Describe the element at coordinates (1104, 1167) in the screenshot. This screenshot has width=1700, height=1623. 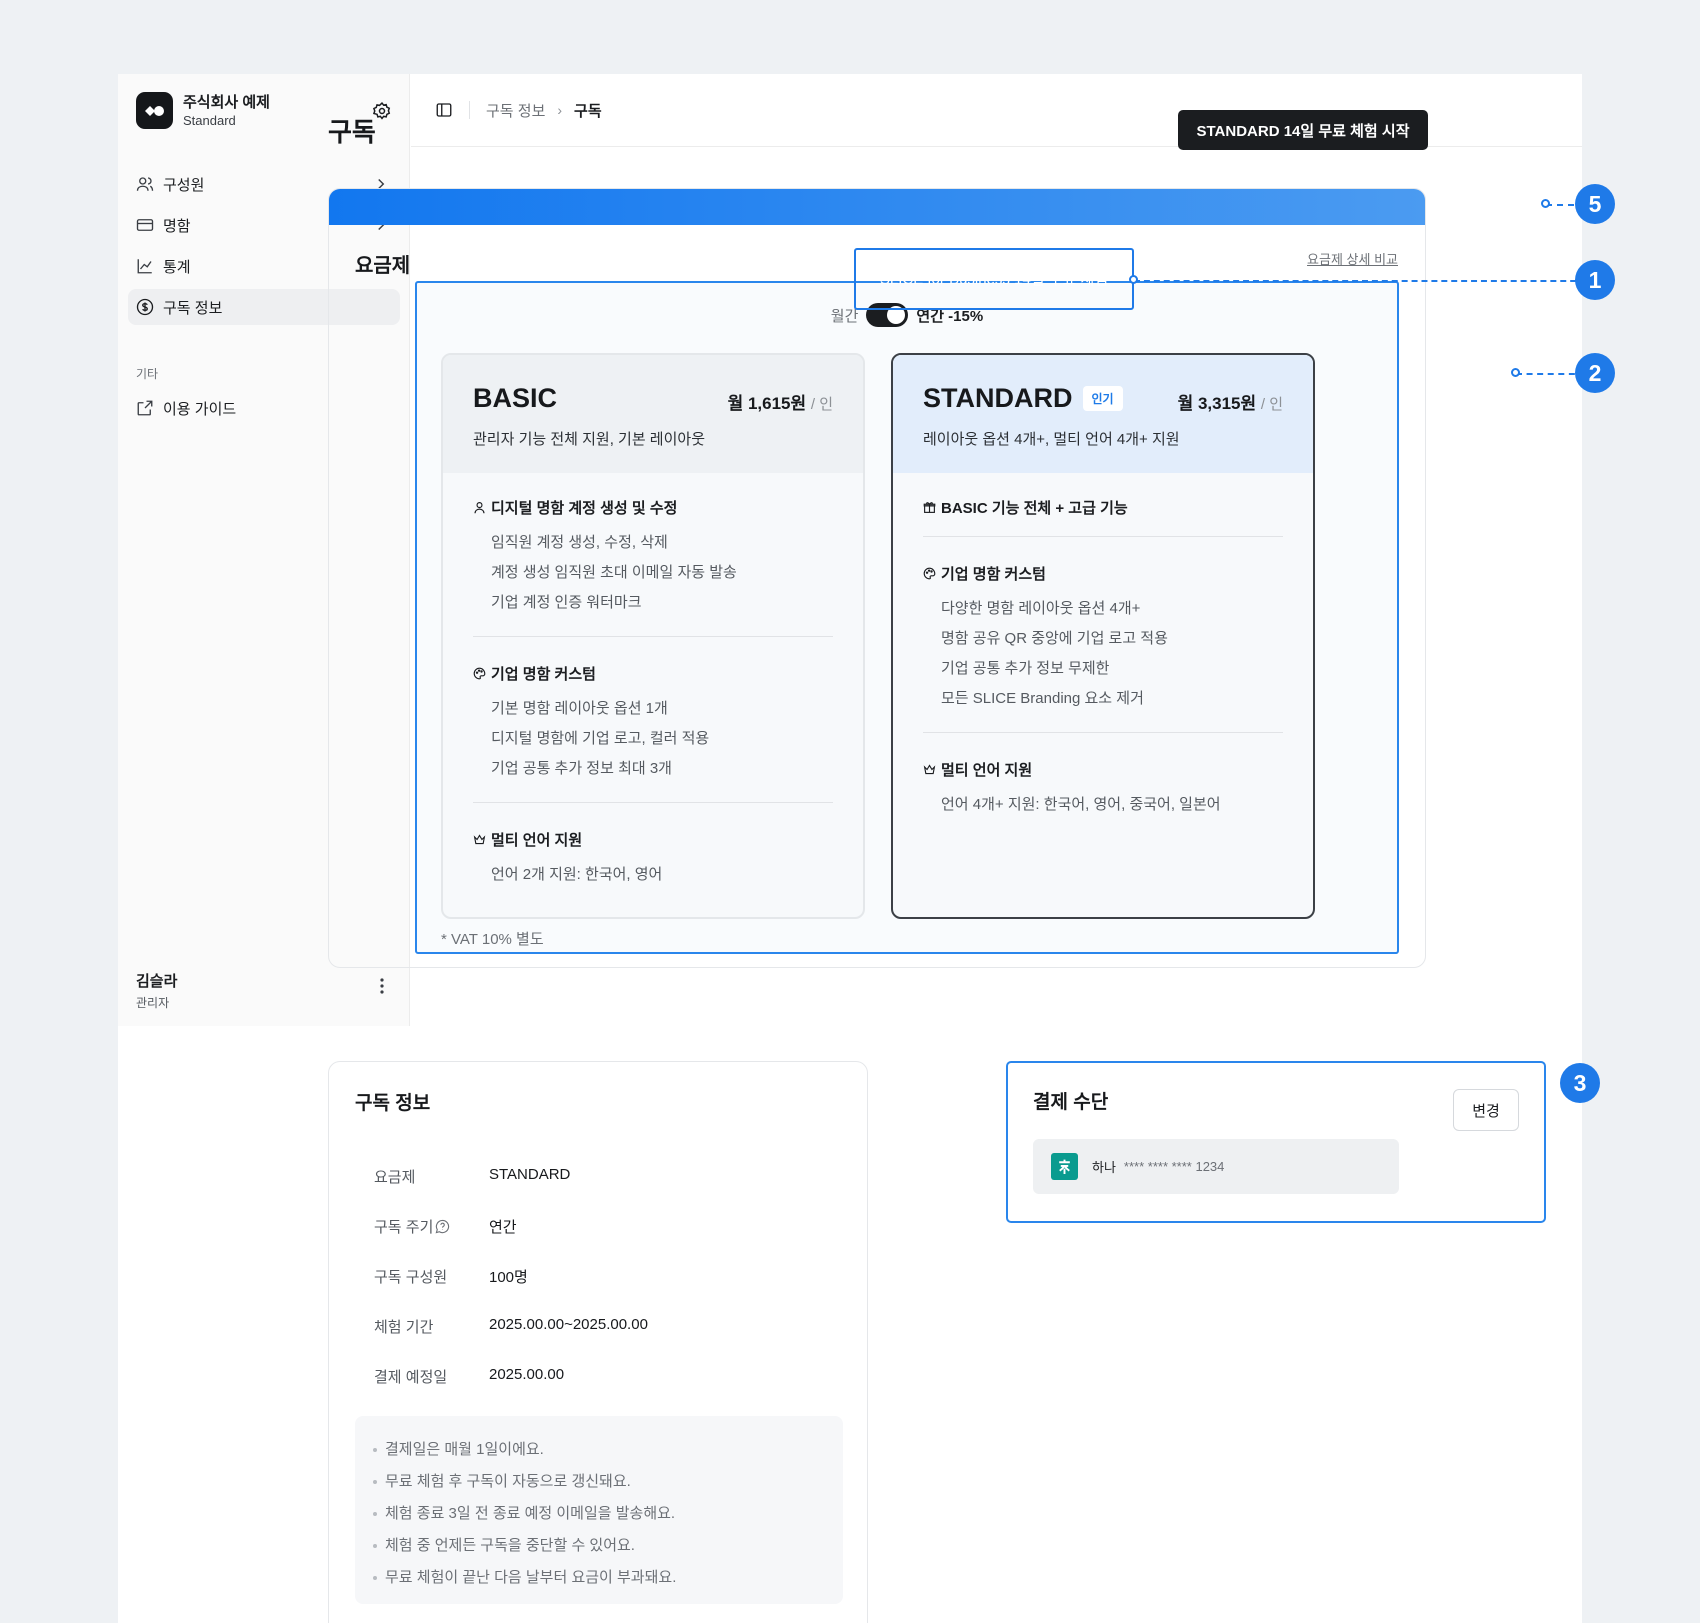
I see `bank-name: 하나` at that location.